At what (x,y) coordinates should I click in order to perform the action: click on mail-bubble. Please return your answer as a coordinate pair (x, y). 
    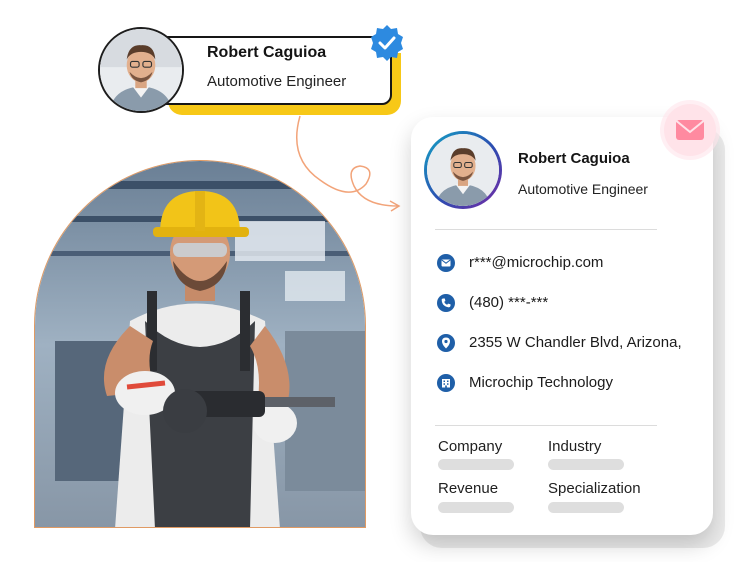
    Looking at the image, I should click on (690, 130).